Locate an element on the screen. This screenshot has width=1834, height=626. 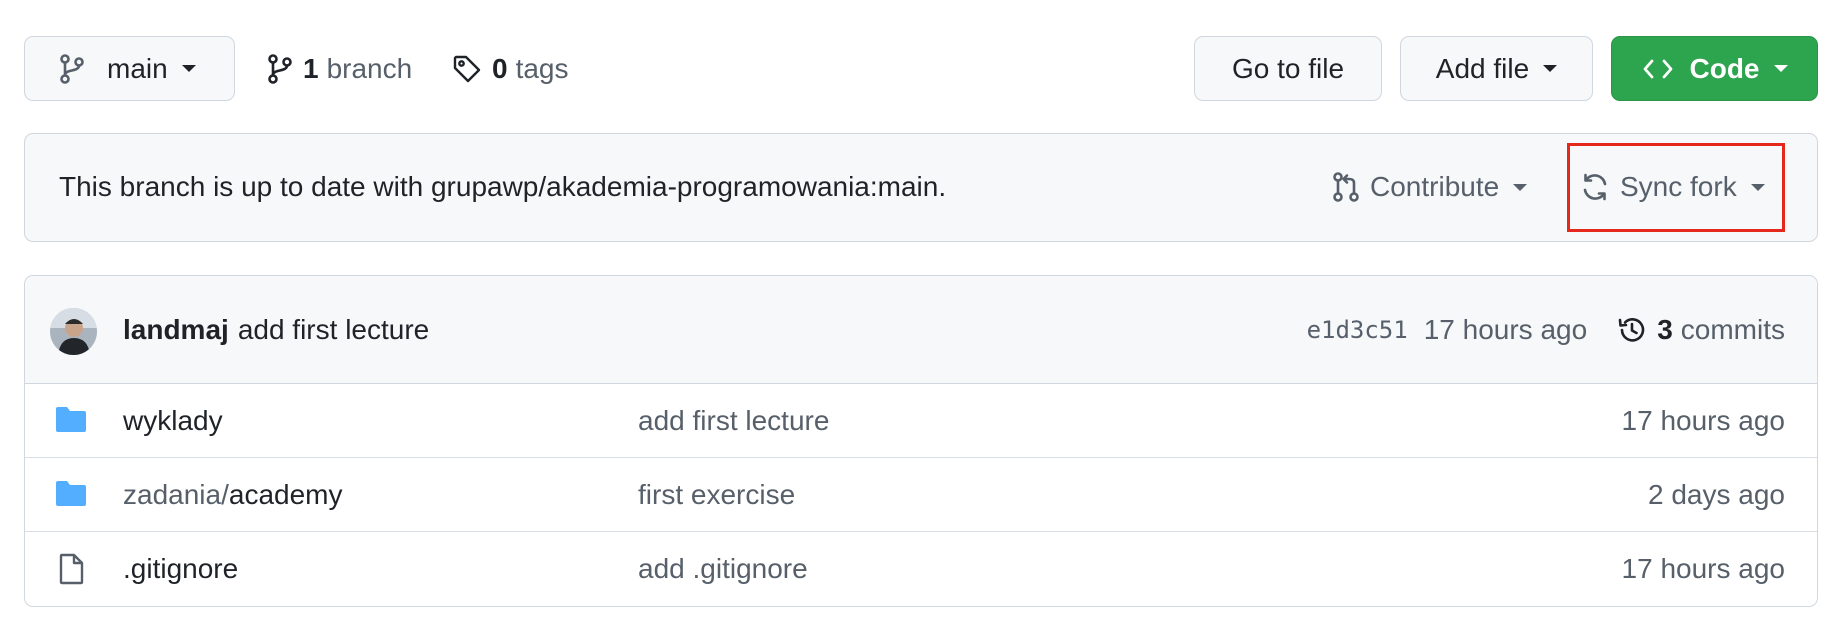
file-name: .gitignore is located at coordinates (181, 568).